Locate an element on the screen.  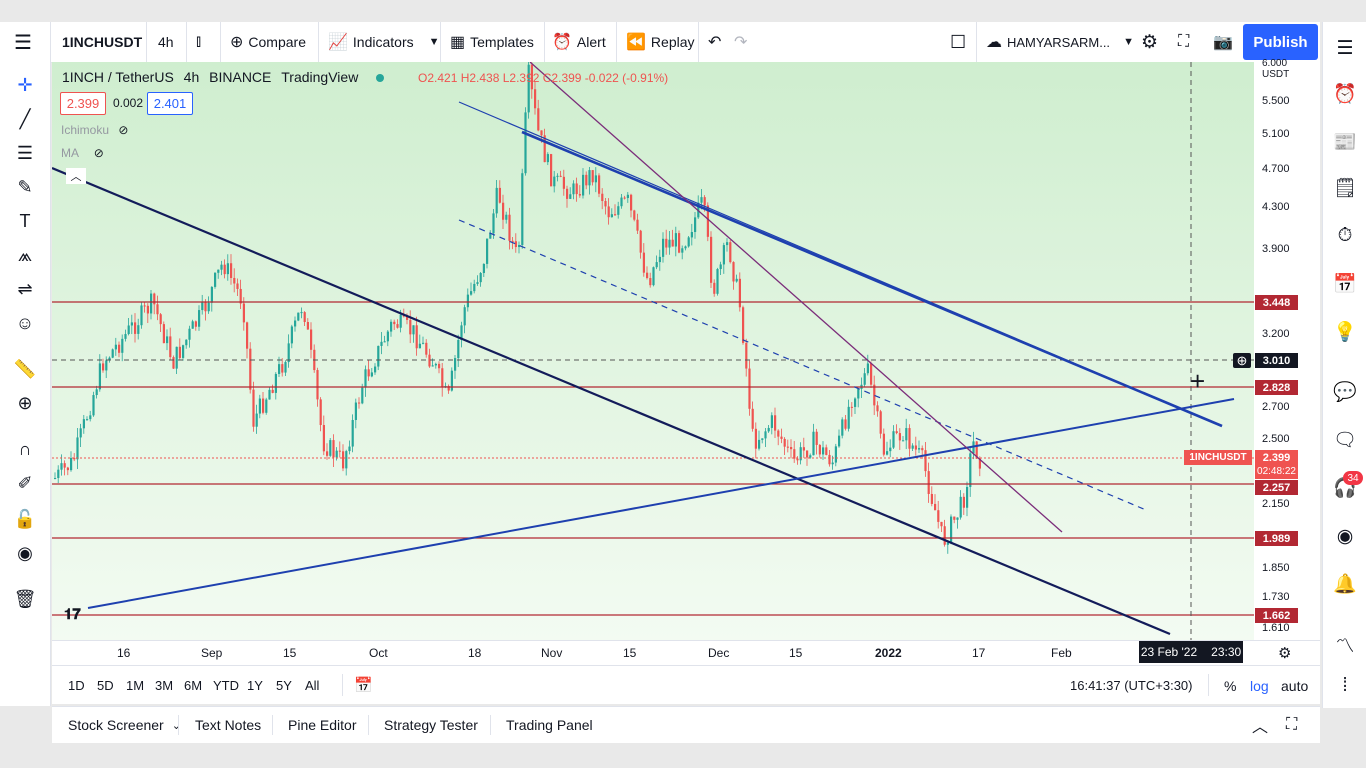
stay-drawing-tool: ✐ is located at coordinates (25, 483).